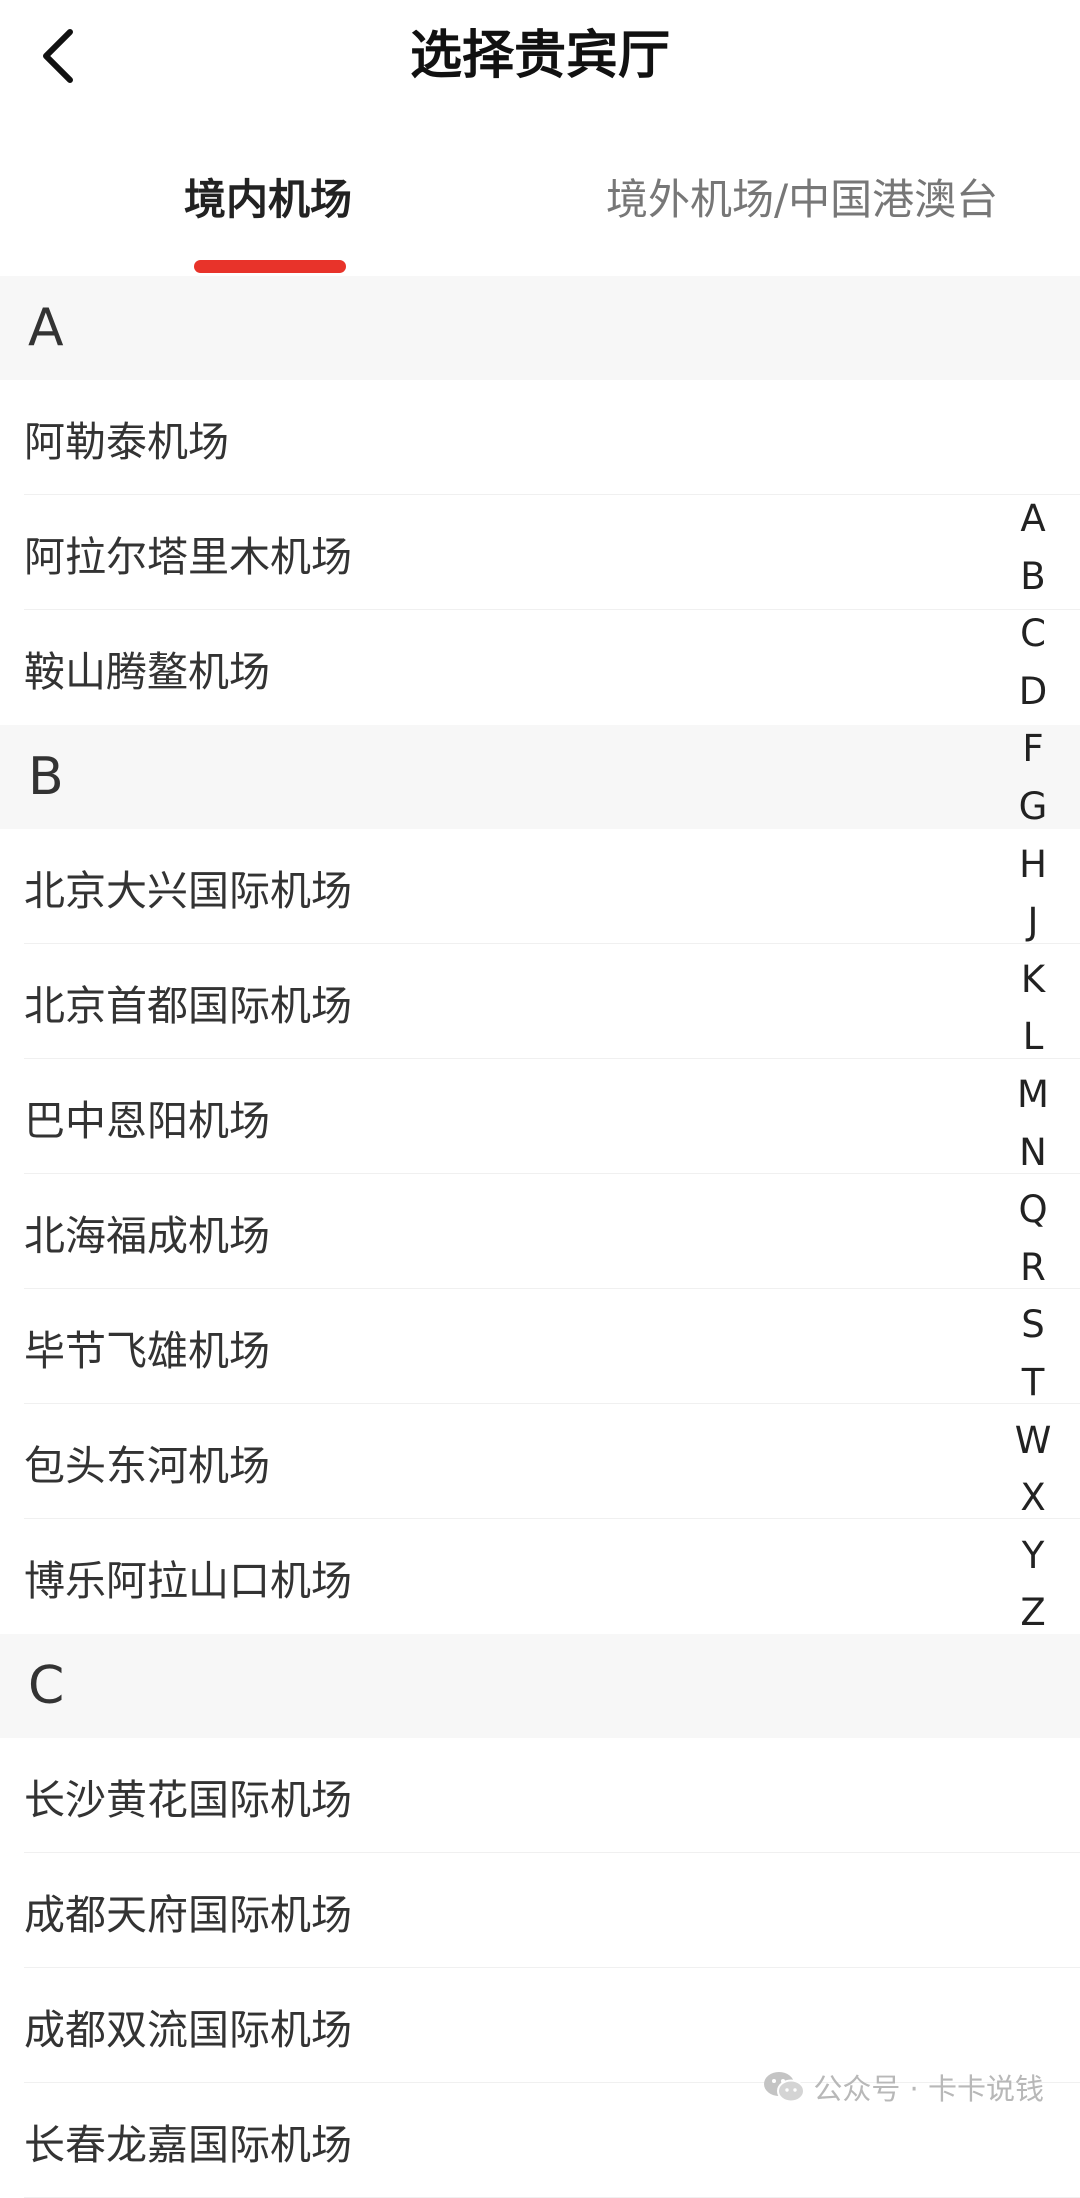 This screenshot has width=1080, height=2198. I want to click on section-header-a: A, so click(540, 328).